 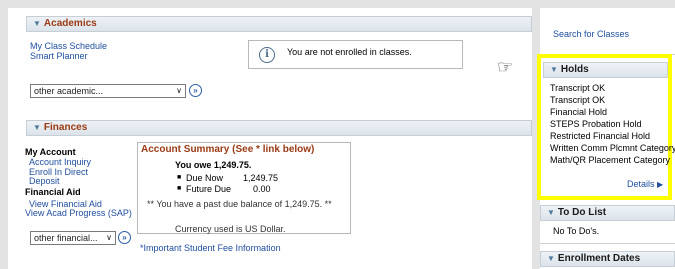 I want to click on pointing-hand-icon: ☞, so click(x=505, y=67).